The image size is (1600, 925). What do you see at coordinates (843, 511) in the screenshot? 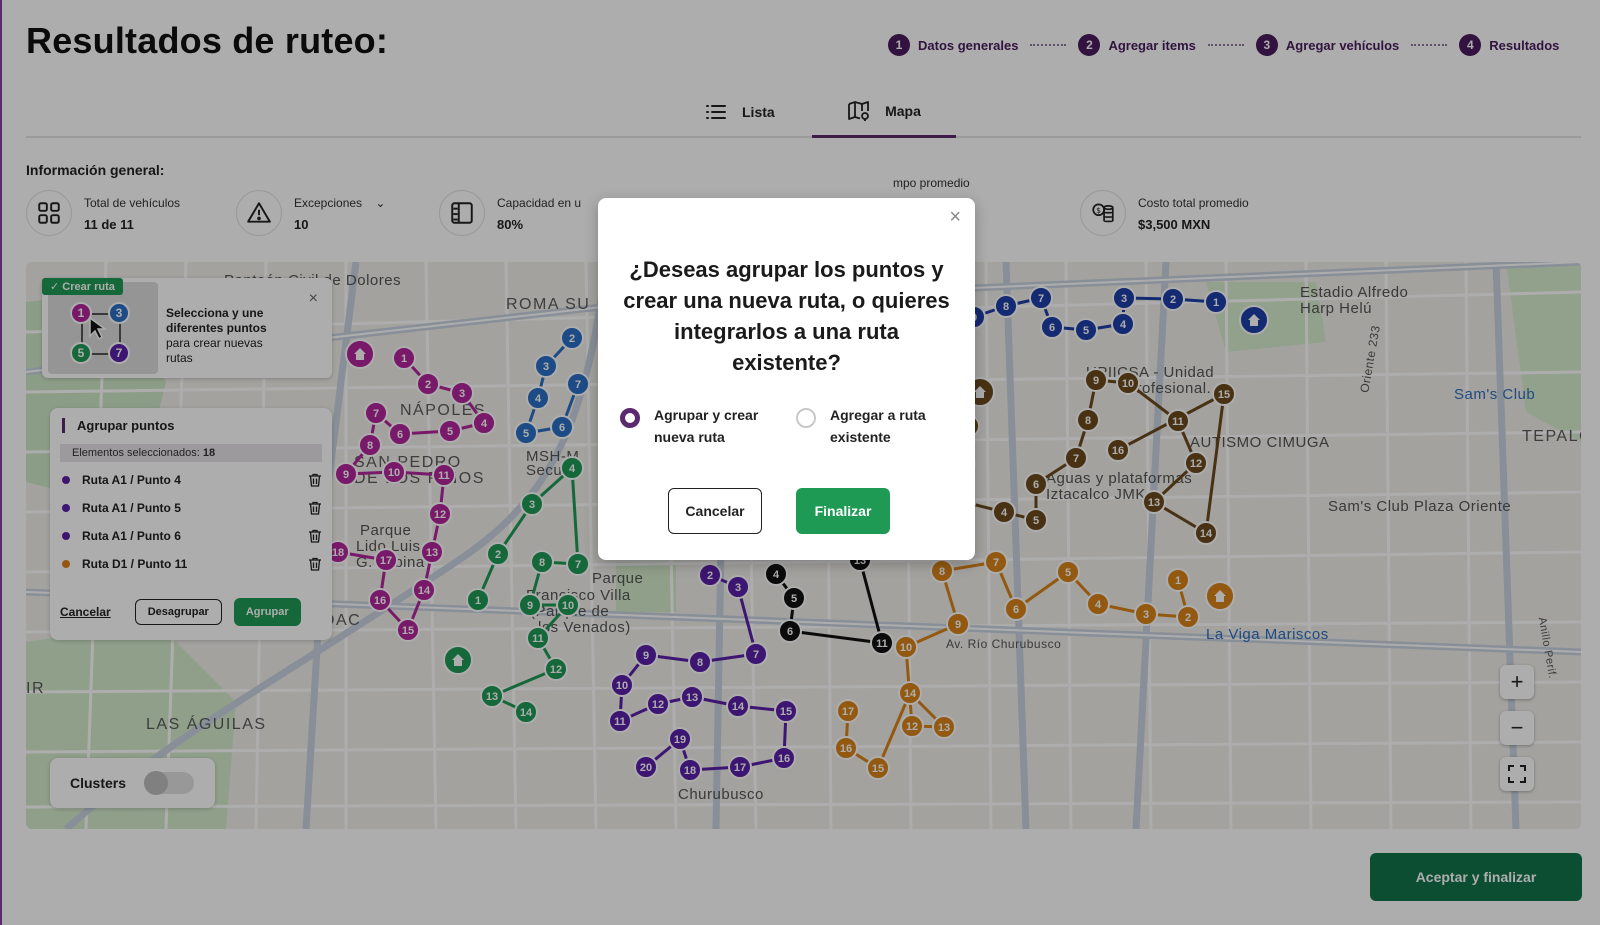
I see `modal-finish-button: Finalizar` at bounding box center [843, 511].